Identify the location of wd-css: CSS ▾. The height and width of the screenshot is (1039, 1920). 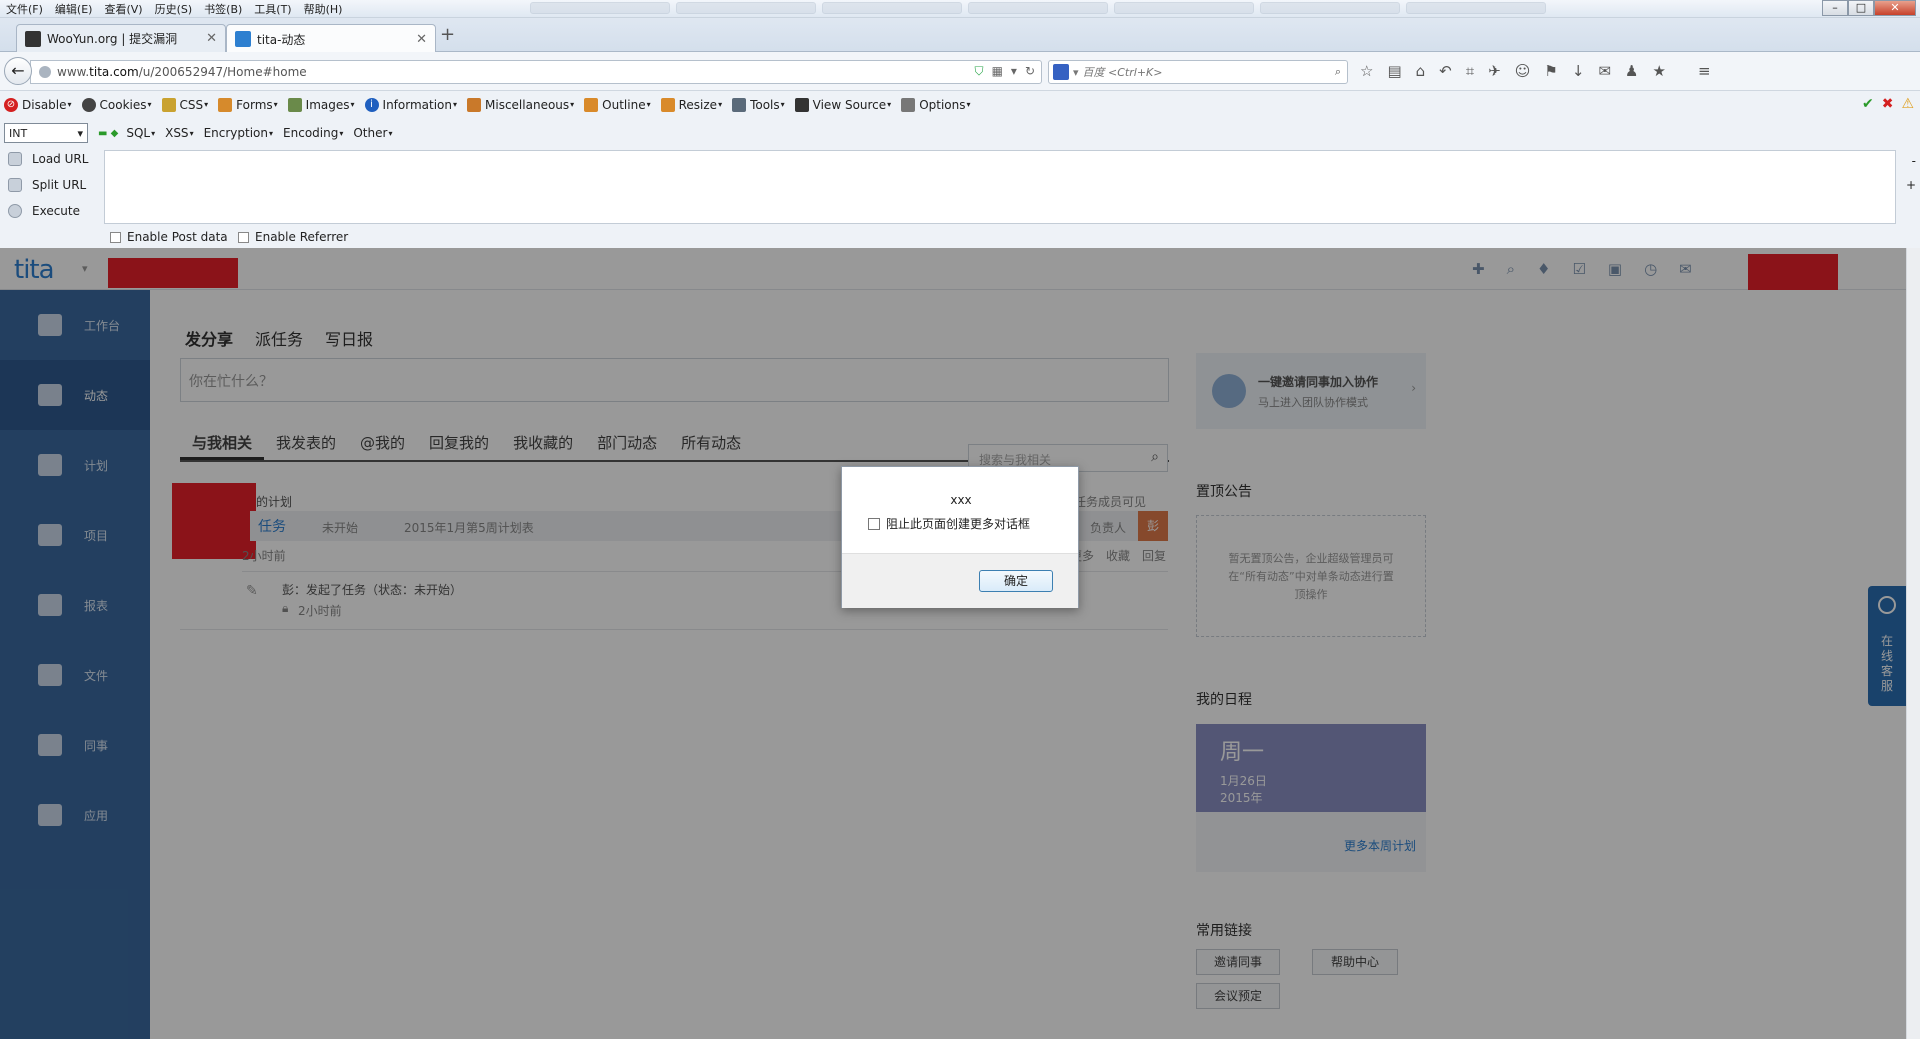
(184, 104).